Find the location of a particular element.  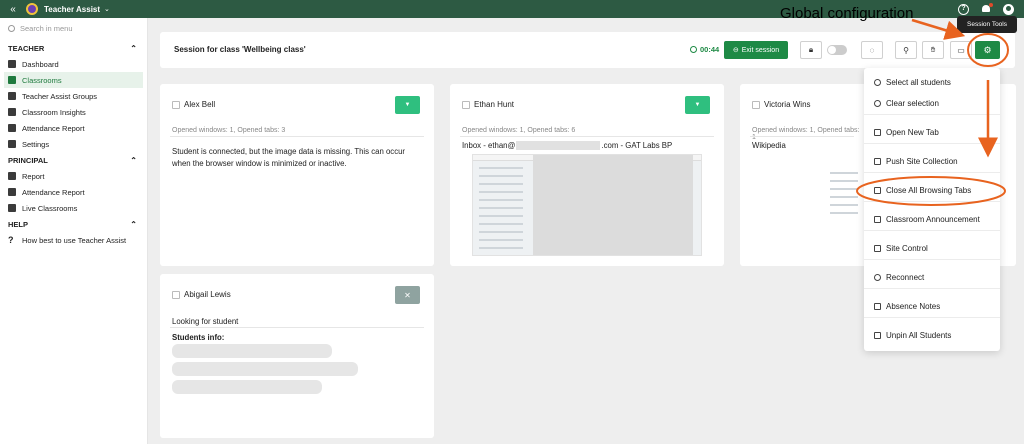

section-help: HELP ⌃ is located at coordinates (73, 224).